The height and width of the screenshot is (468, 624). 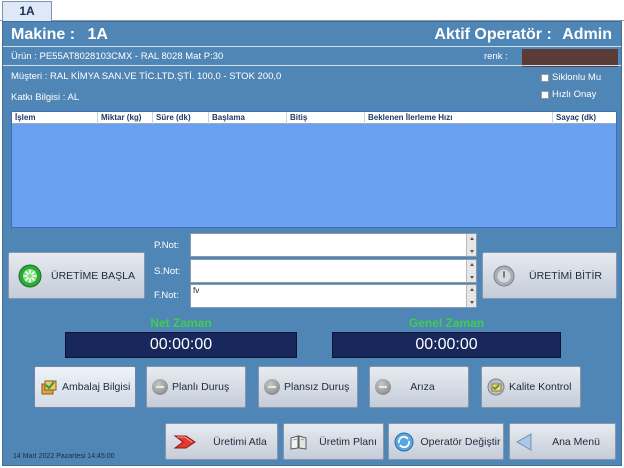 I want to click on start-icon, so click(x=30, y=276).